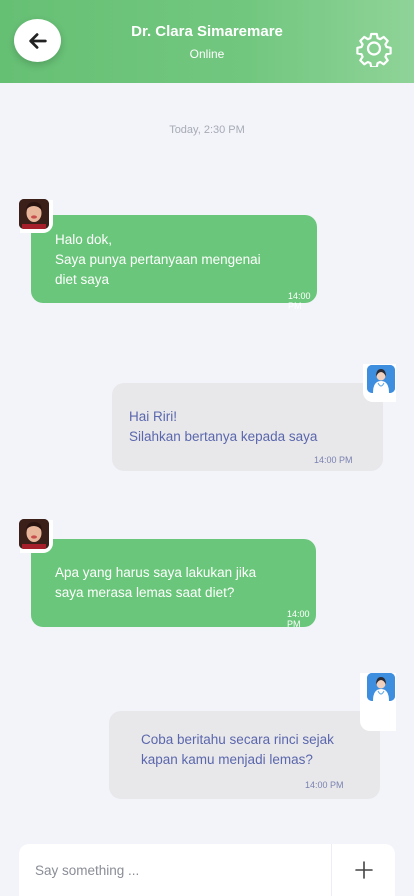  Describe the element at coordinates (207, 41) in the screenshot. I see `chat-header: Dr. Clara Simaremare Online` at that location.